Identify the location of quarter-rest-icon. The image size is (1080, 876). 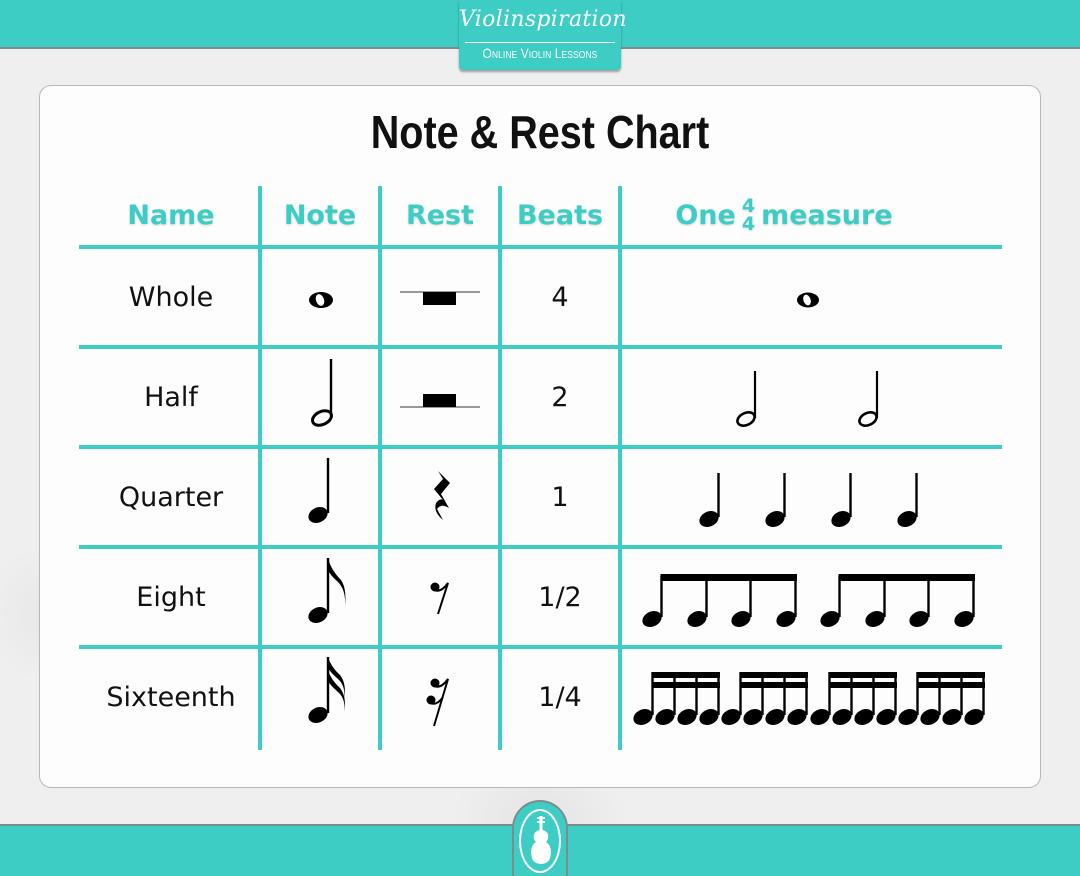
(442, 495).